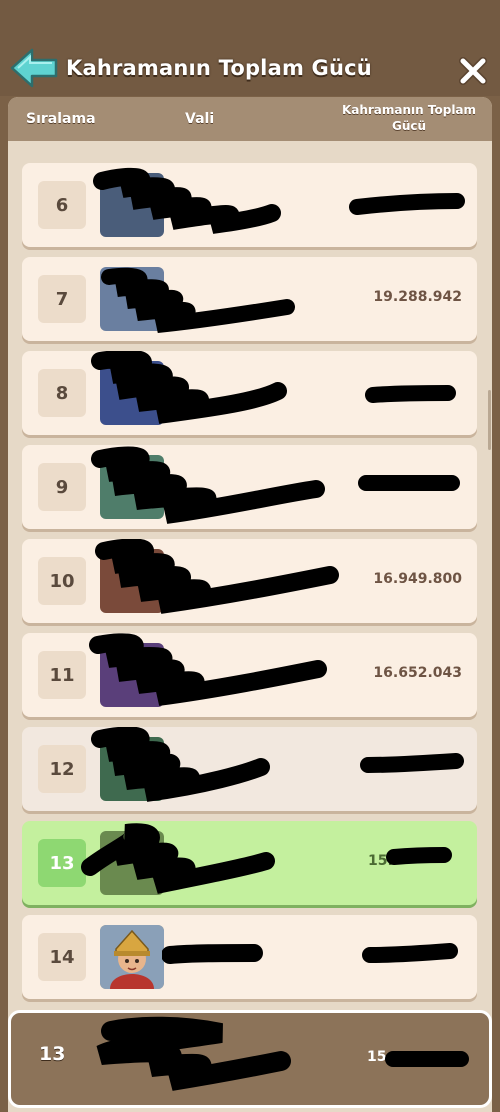 The width and height of the screenshot is (500, 1112). I want to click on rank-number: 8, so click(62, 393).